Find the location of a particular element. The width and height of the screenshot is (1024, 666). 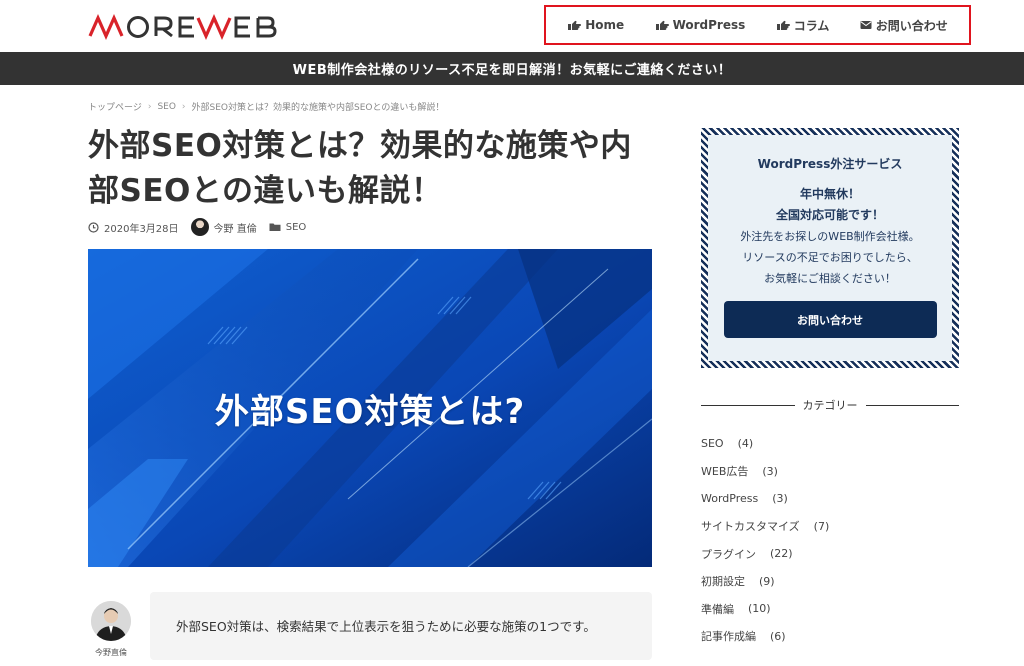

nav-label: お問い合わせ is located at coordinates (911, 25).